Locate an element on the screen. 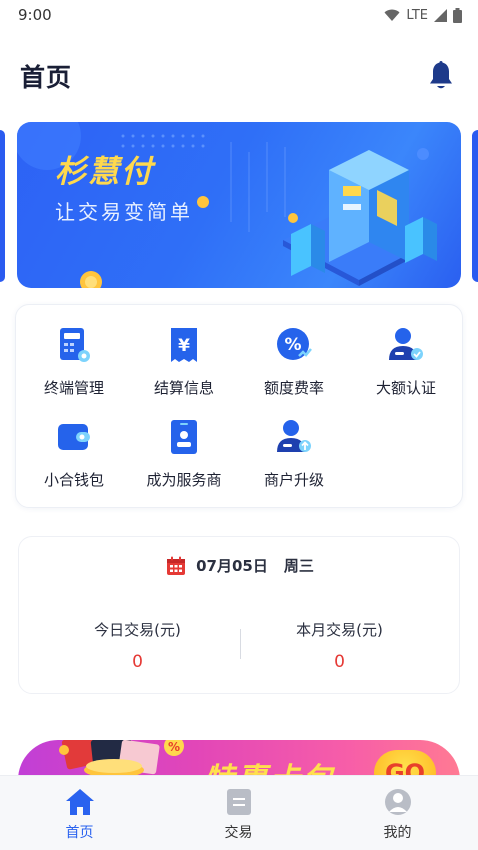  battery-icon is located at coordinates (457, 15).